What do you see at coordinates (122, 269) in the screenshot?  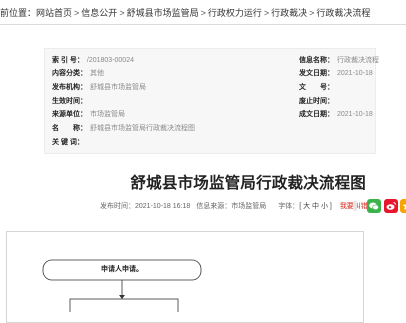 I see `flow-start-label: 申请人申请。` at bounding box center [122, 269].